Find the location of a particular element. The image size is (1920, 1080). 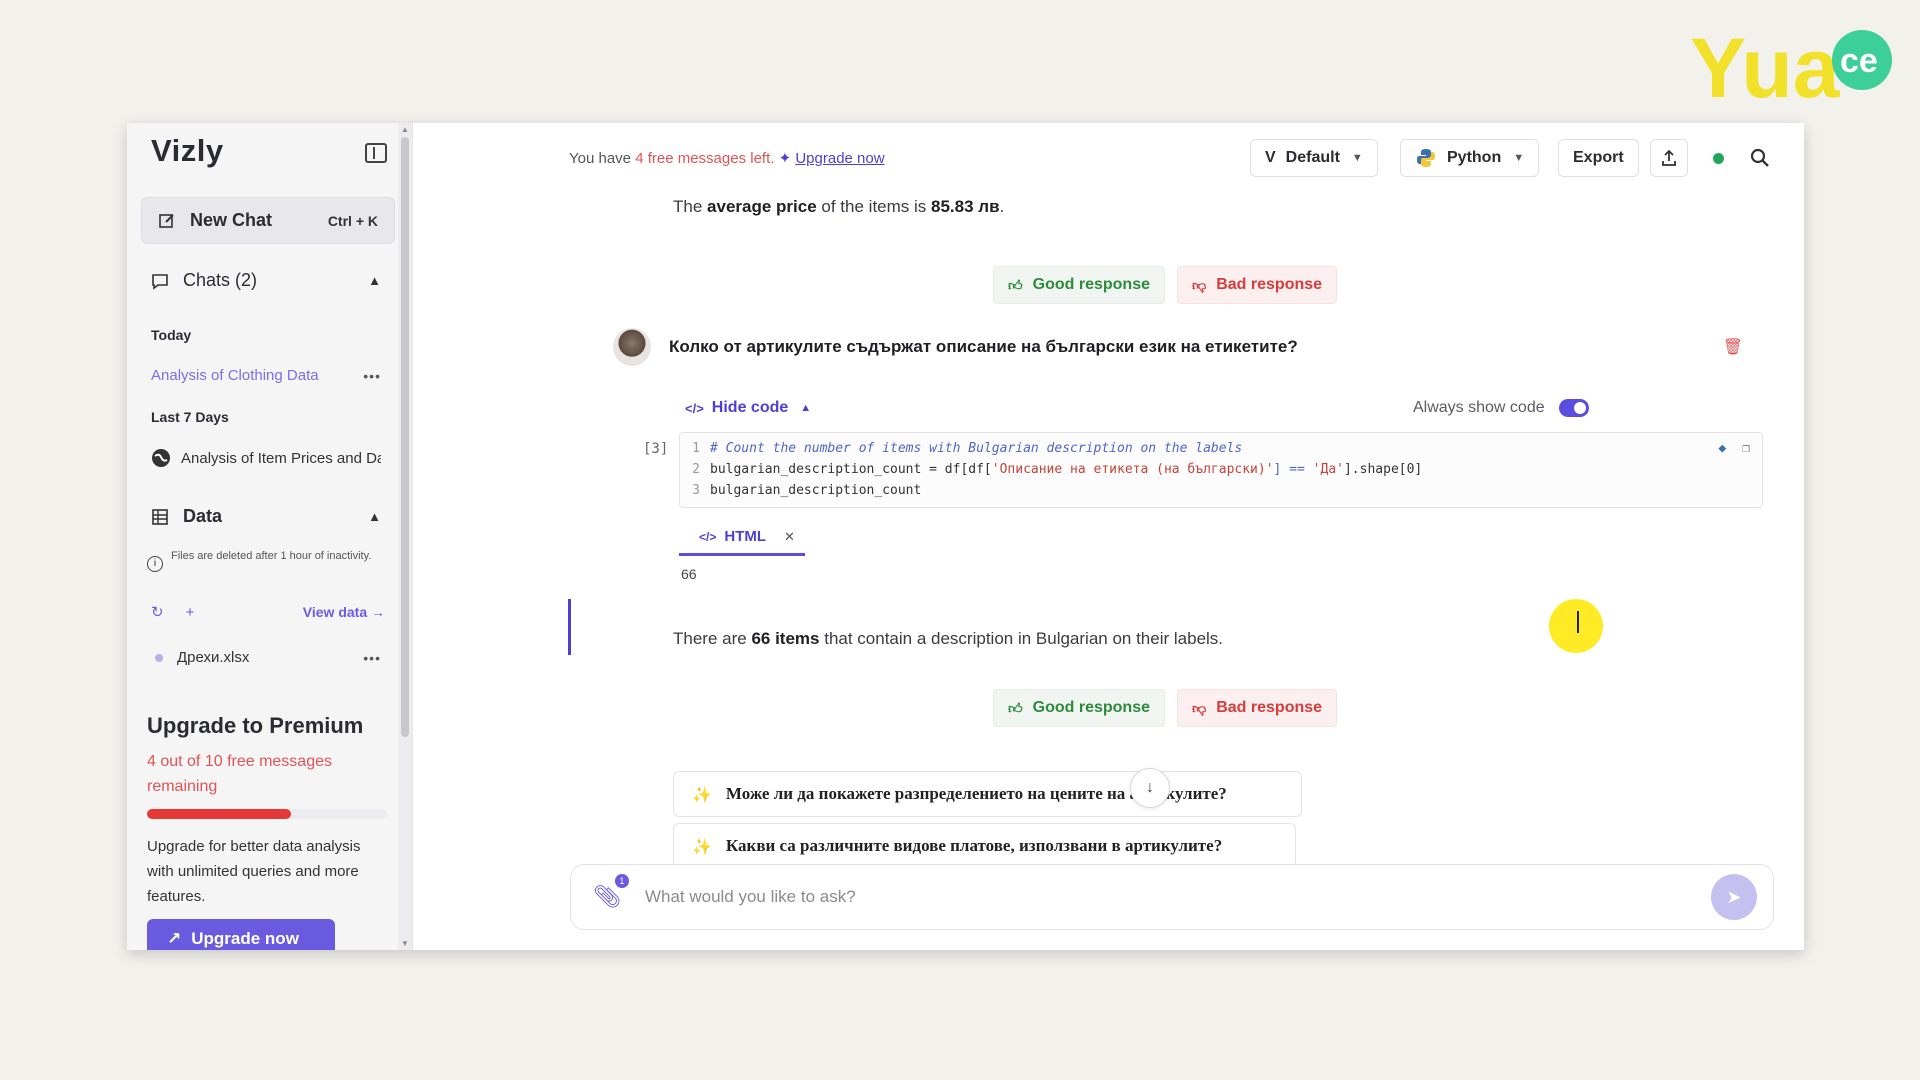

bad-response-label: Bad response is located at coordinates (1269, 284).